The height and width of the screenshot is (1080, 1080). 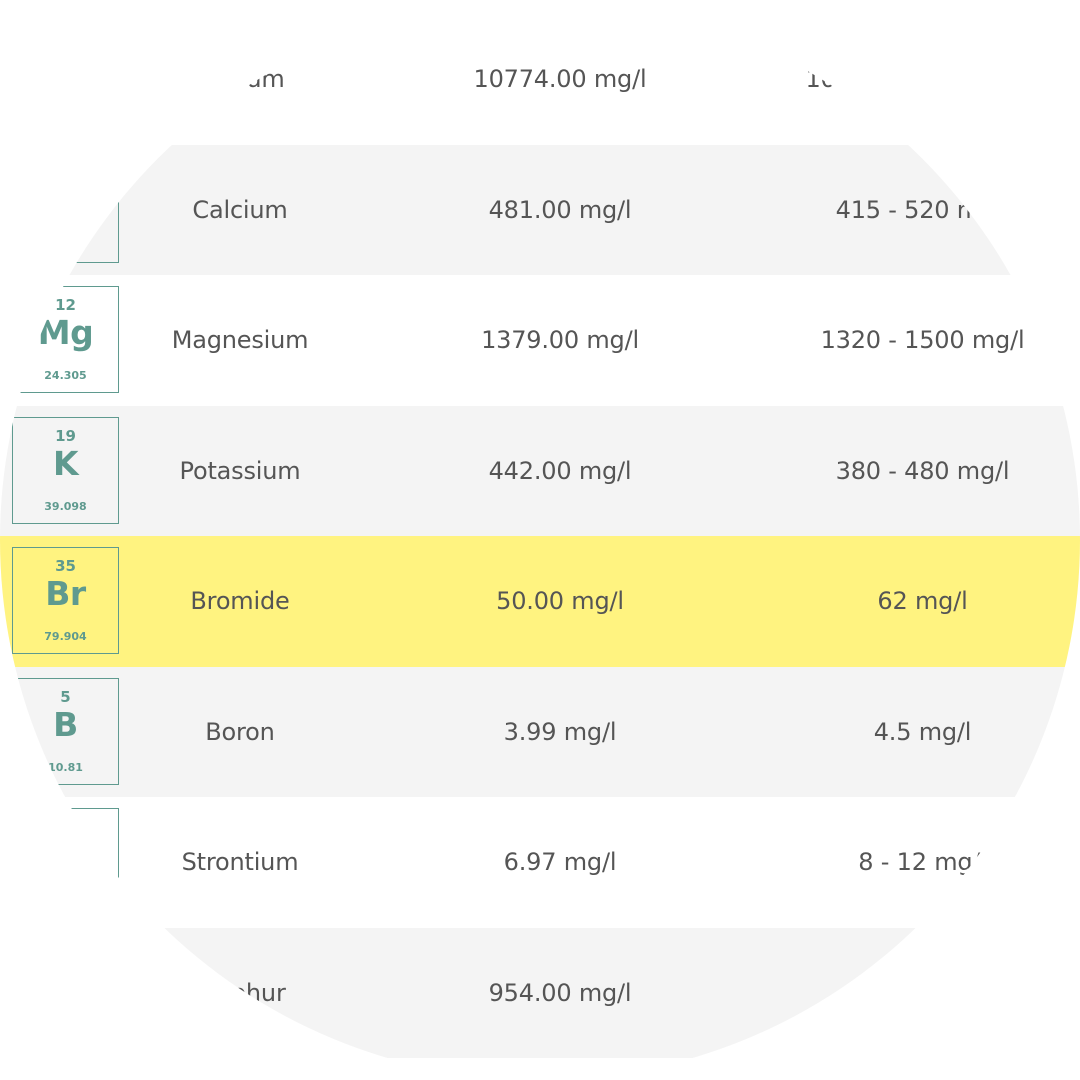 I want to click on element-tile: 5 B 10.81, so click(x=65, y=731).